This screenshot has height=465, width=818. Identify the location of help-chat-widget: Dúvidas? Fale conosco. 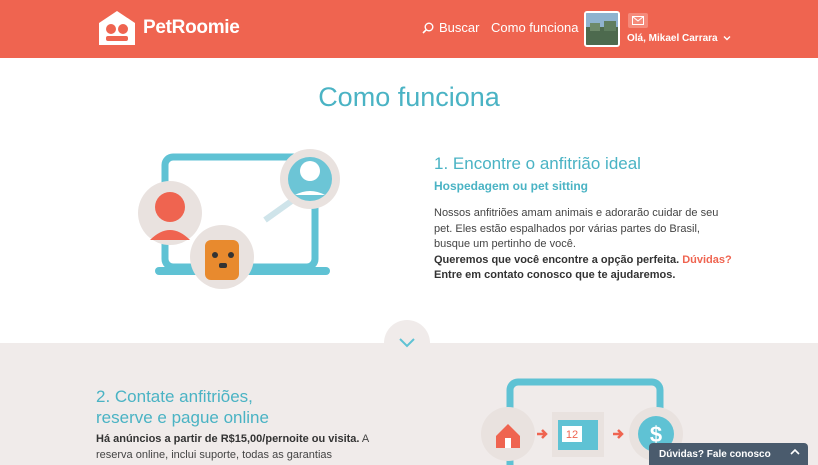
(728, 454).